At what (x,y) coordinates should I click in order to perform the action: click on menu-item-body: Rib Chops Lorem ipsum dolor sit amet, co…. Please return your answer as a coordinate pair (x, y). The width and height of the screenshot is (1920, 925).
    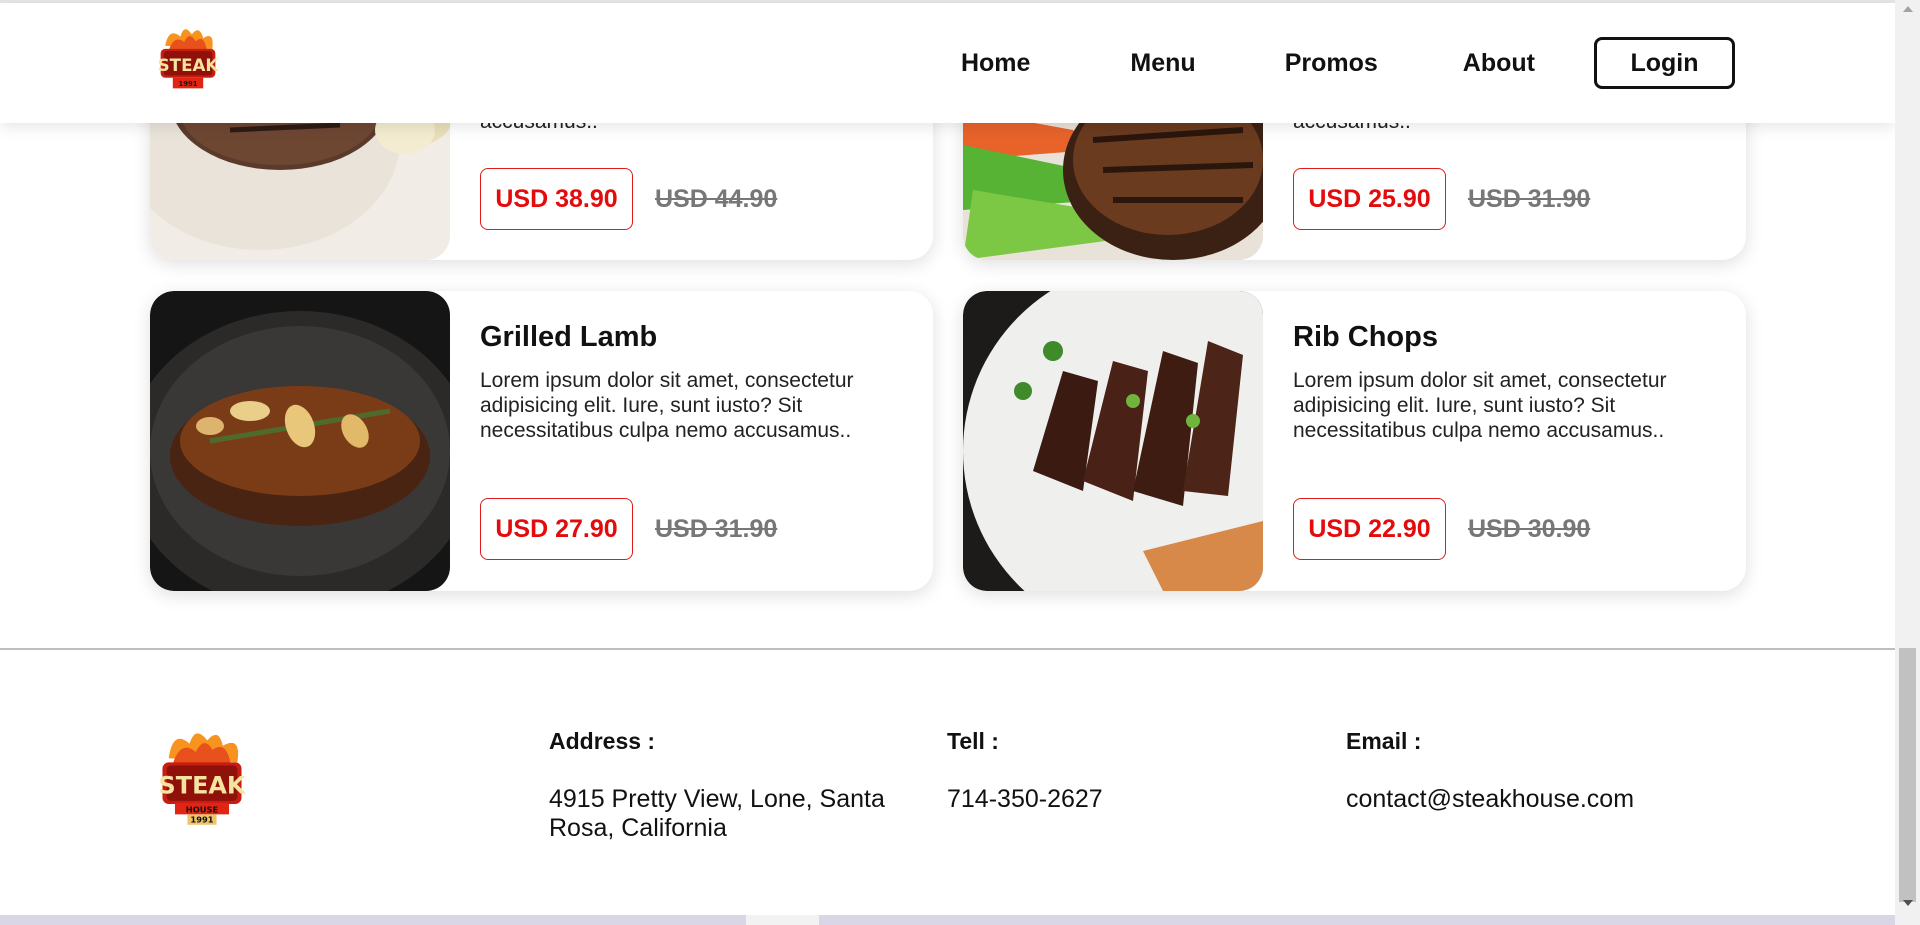
    Looking at the image, I should click on (1509, 367).